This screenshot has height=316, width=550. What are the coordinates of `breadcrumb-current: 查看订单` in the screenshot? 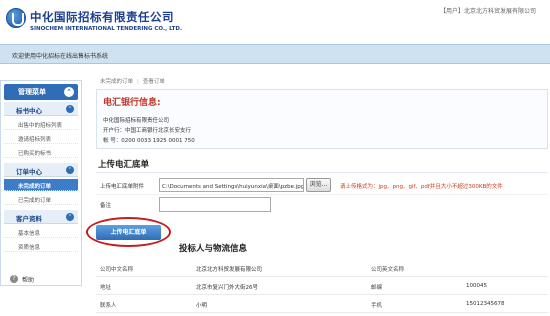 It's located at (153, 82).